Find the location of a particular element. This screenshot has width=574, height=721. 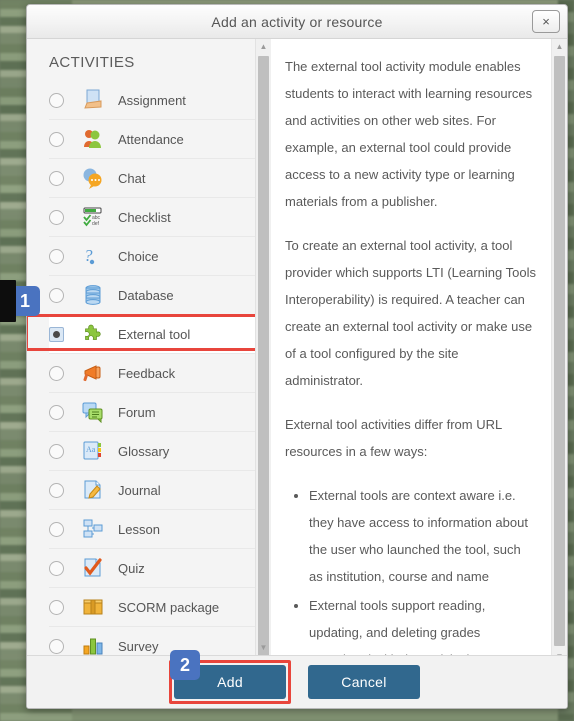

database-icon is located at coordinates (93, 295).